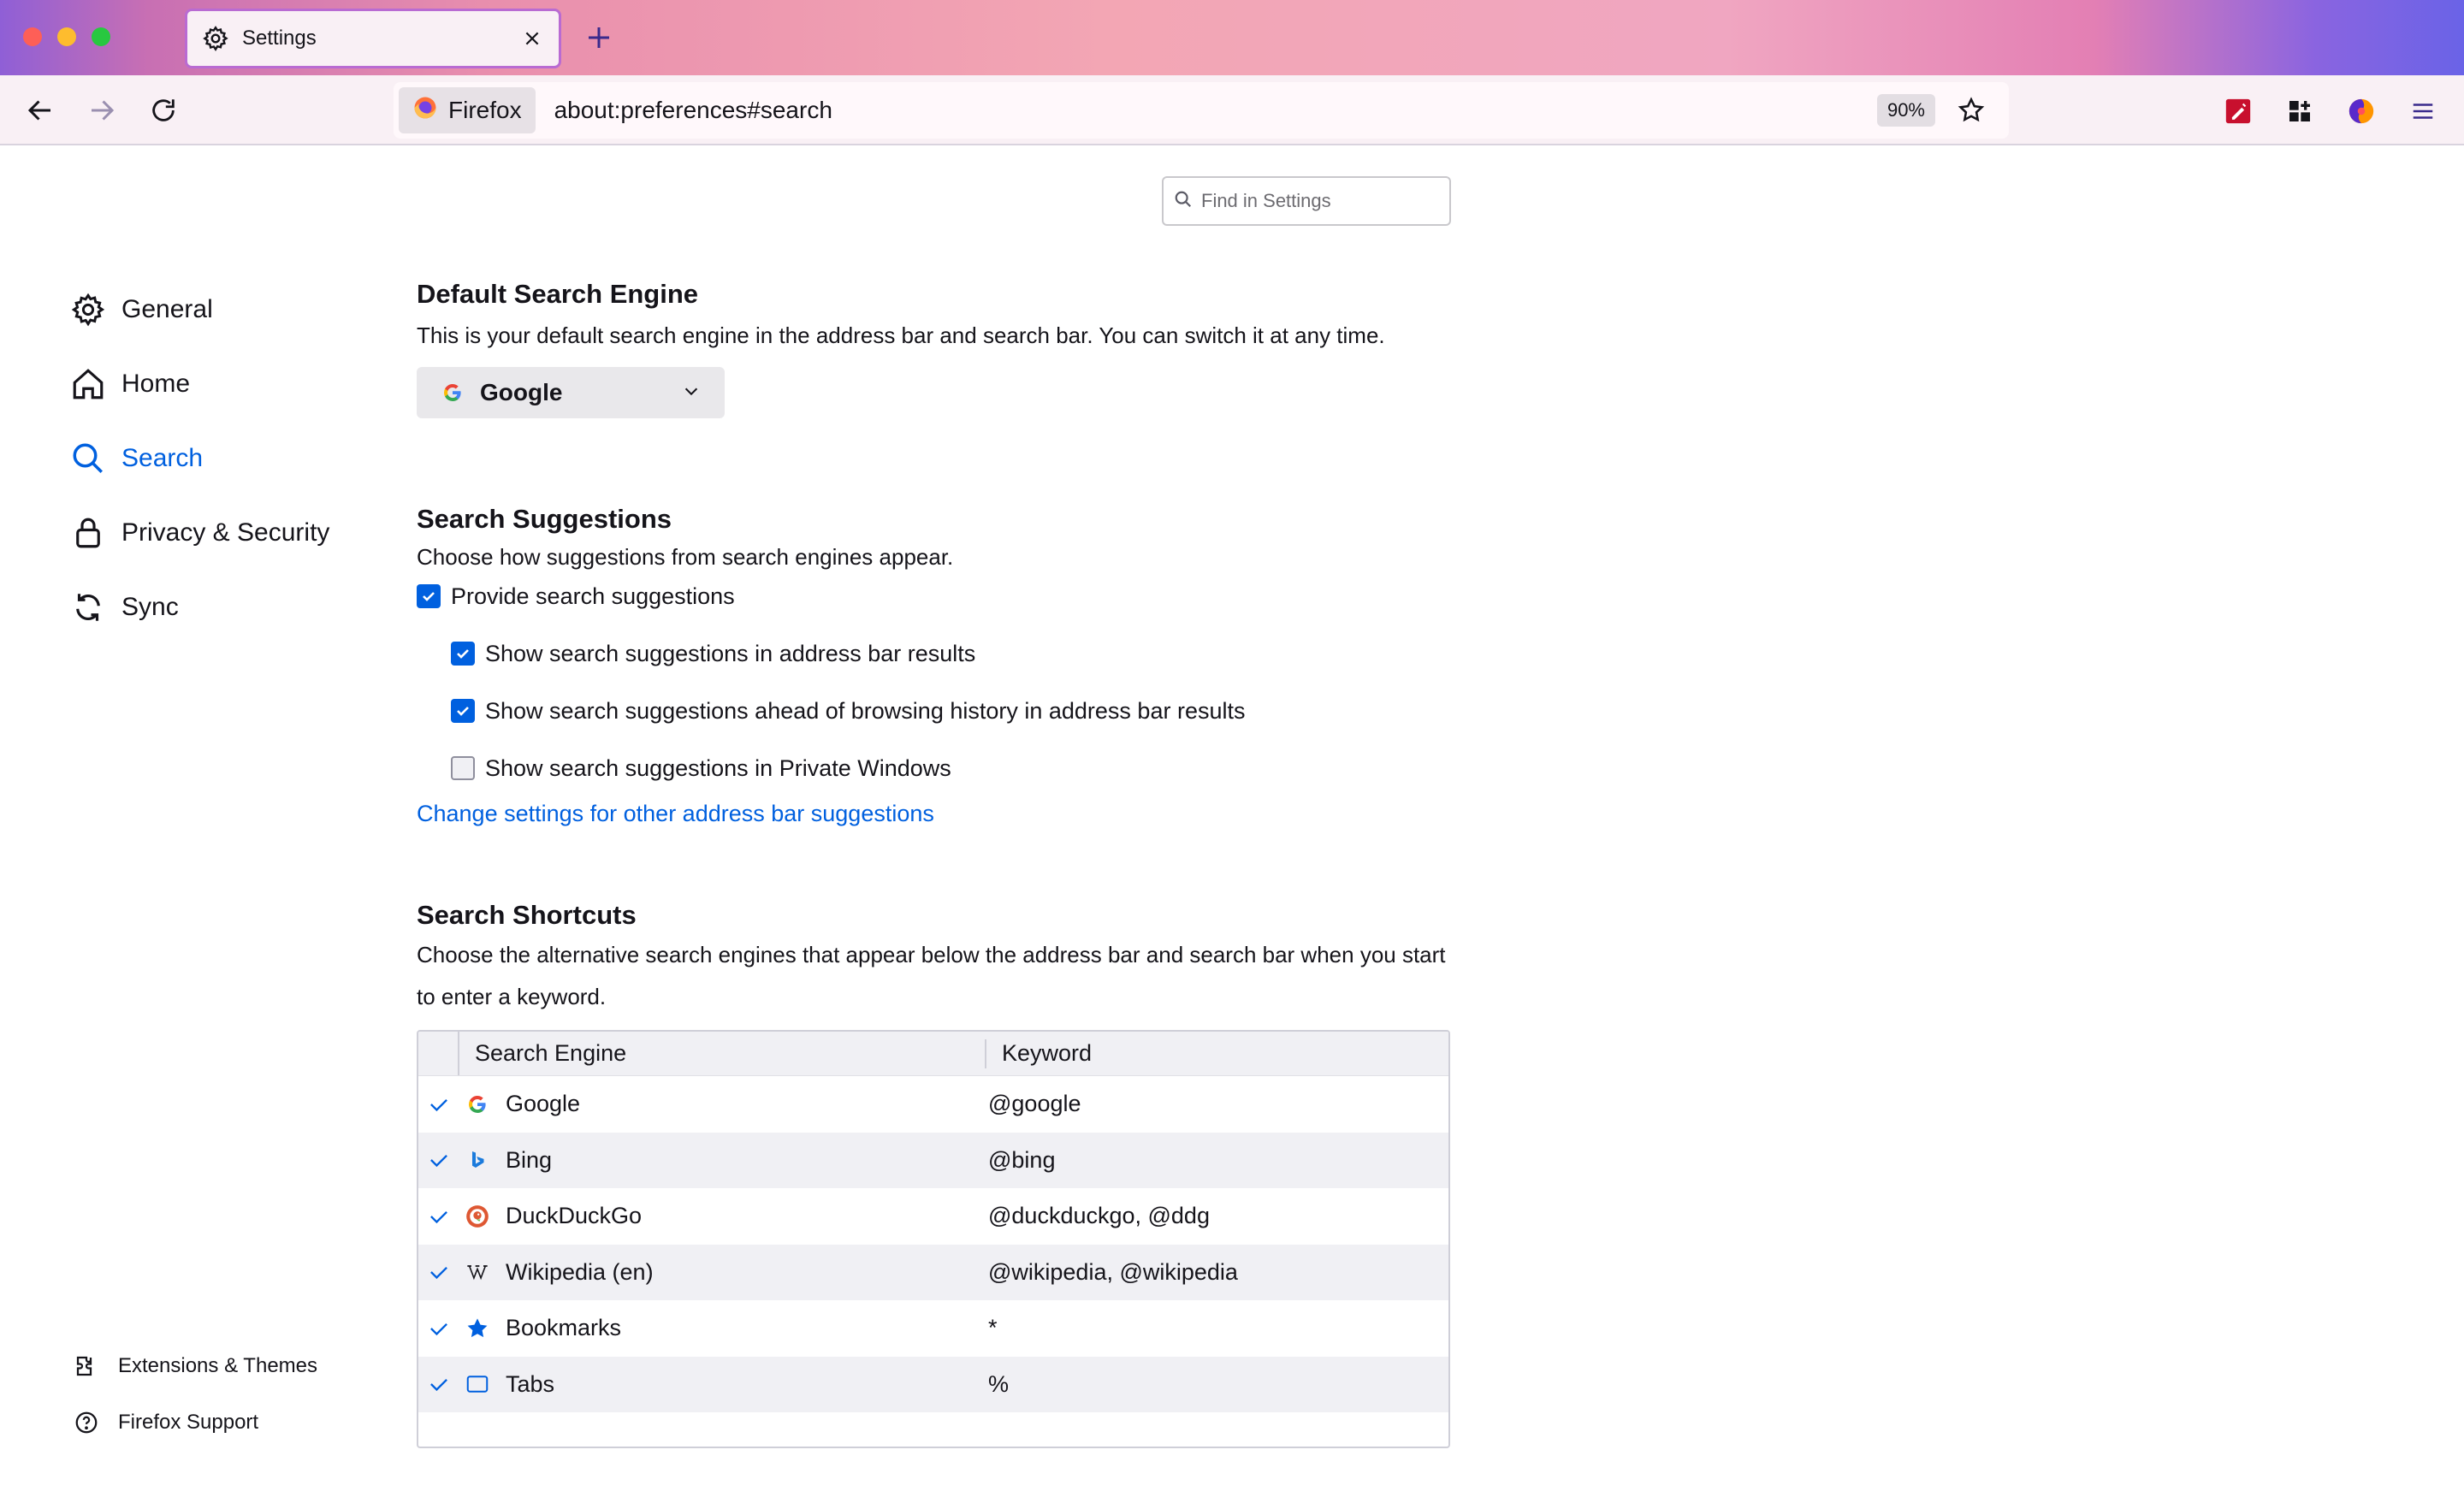  What do you see at coordinates (933, 1104) in the screenshot?
I see `table-row: Google @google` at bounding box center [933, 1104].